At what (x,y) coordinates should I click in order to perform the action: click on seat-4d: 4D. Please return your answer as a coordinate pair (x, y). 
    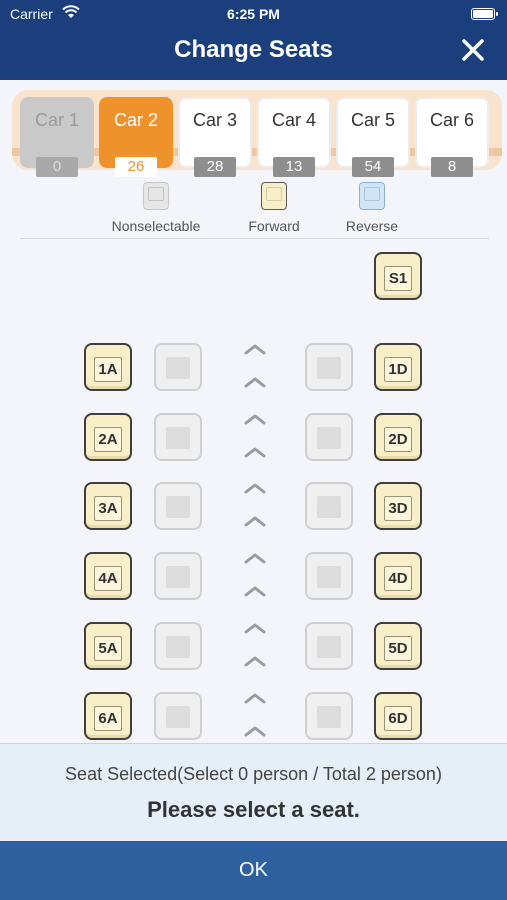
    Looking at the image, I should click on (398, 576).